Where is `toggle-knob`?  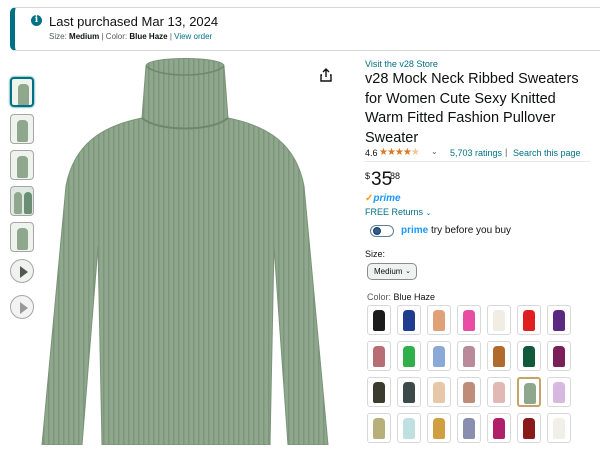
toggle-knob is located at coordinates (377, 231).